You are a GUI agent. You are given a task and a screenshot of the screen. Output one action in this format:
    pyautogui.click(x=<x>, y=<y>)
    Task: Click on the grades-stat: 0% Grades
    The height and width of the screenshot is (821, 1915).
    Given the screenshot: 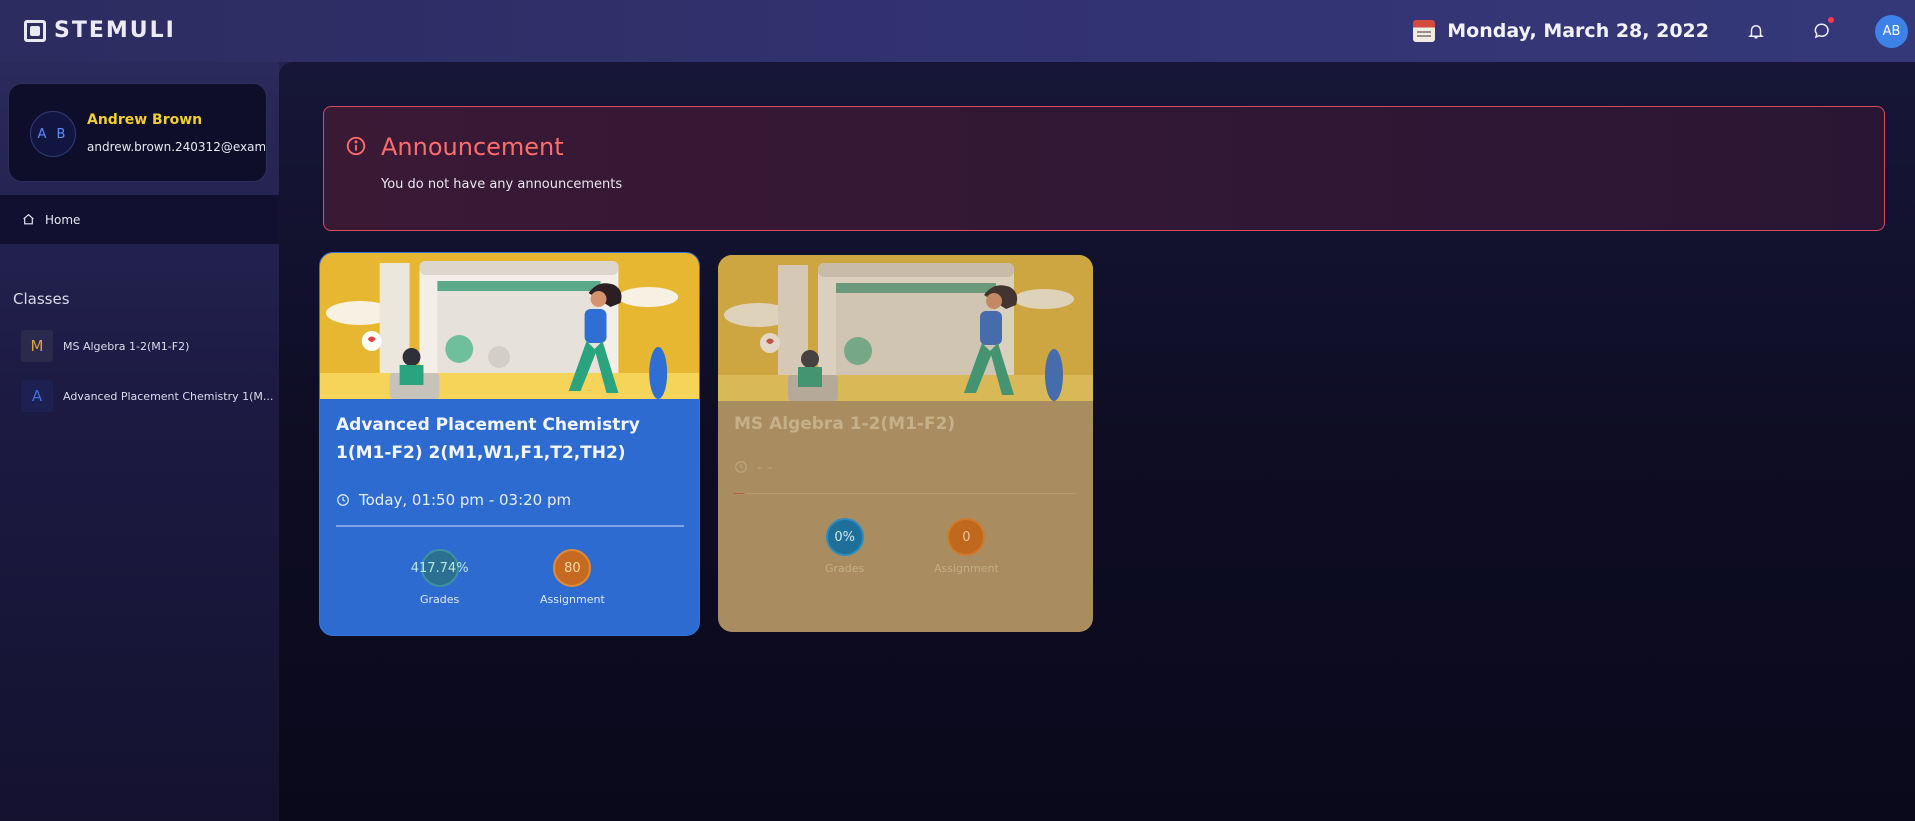 What is the action you would take?
    pyautogui.click(x=844, y=546)
    